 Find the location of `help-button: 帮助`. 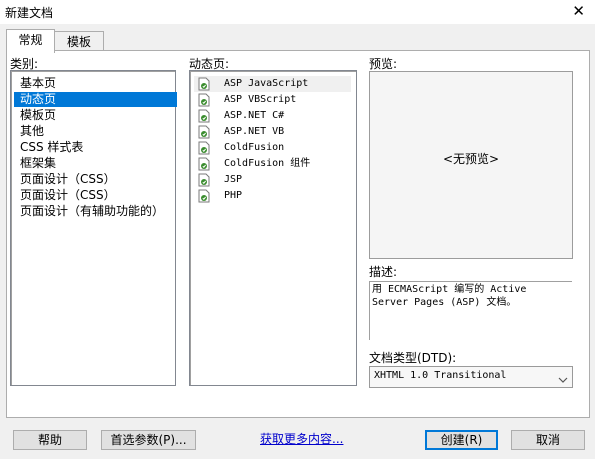

help-button: 帮助 is located at coordinates (50, 440).